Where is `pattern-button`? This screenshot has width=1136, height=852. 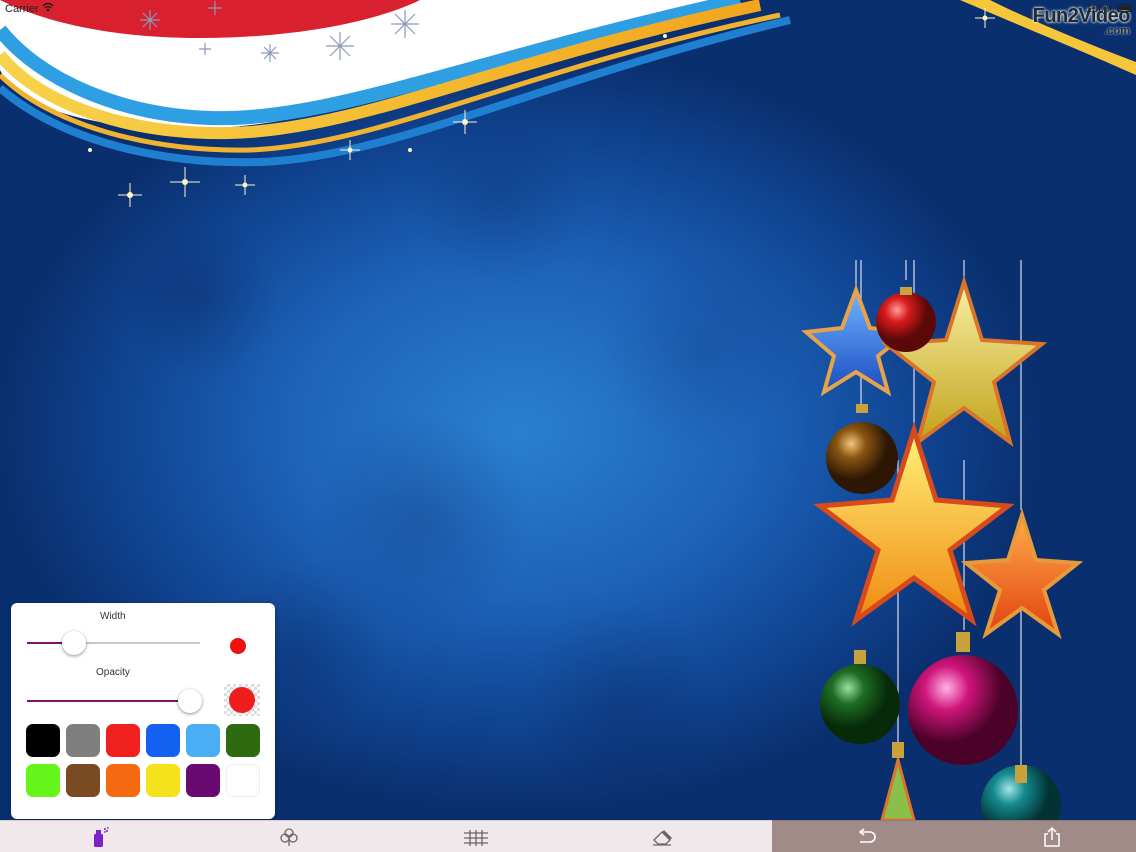
pattern-button is located at coordinates (476, 836).